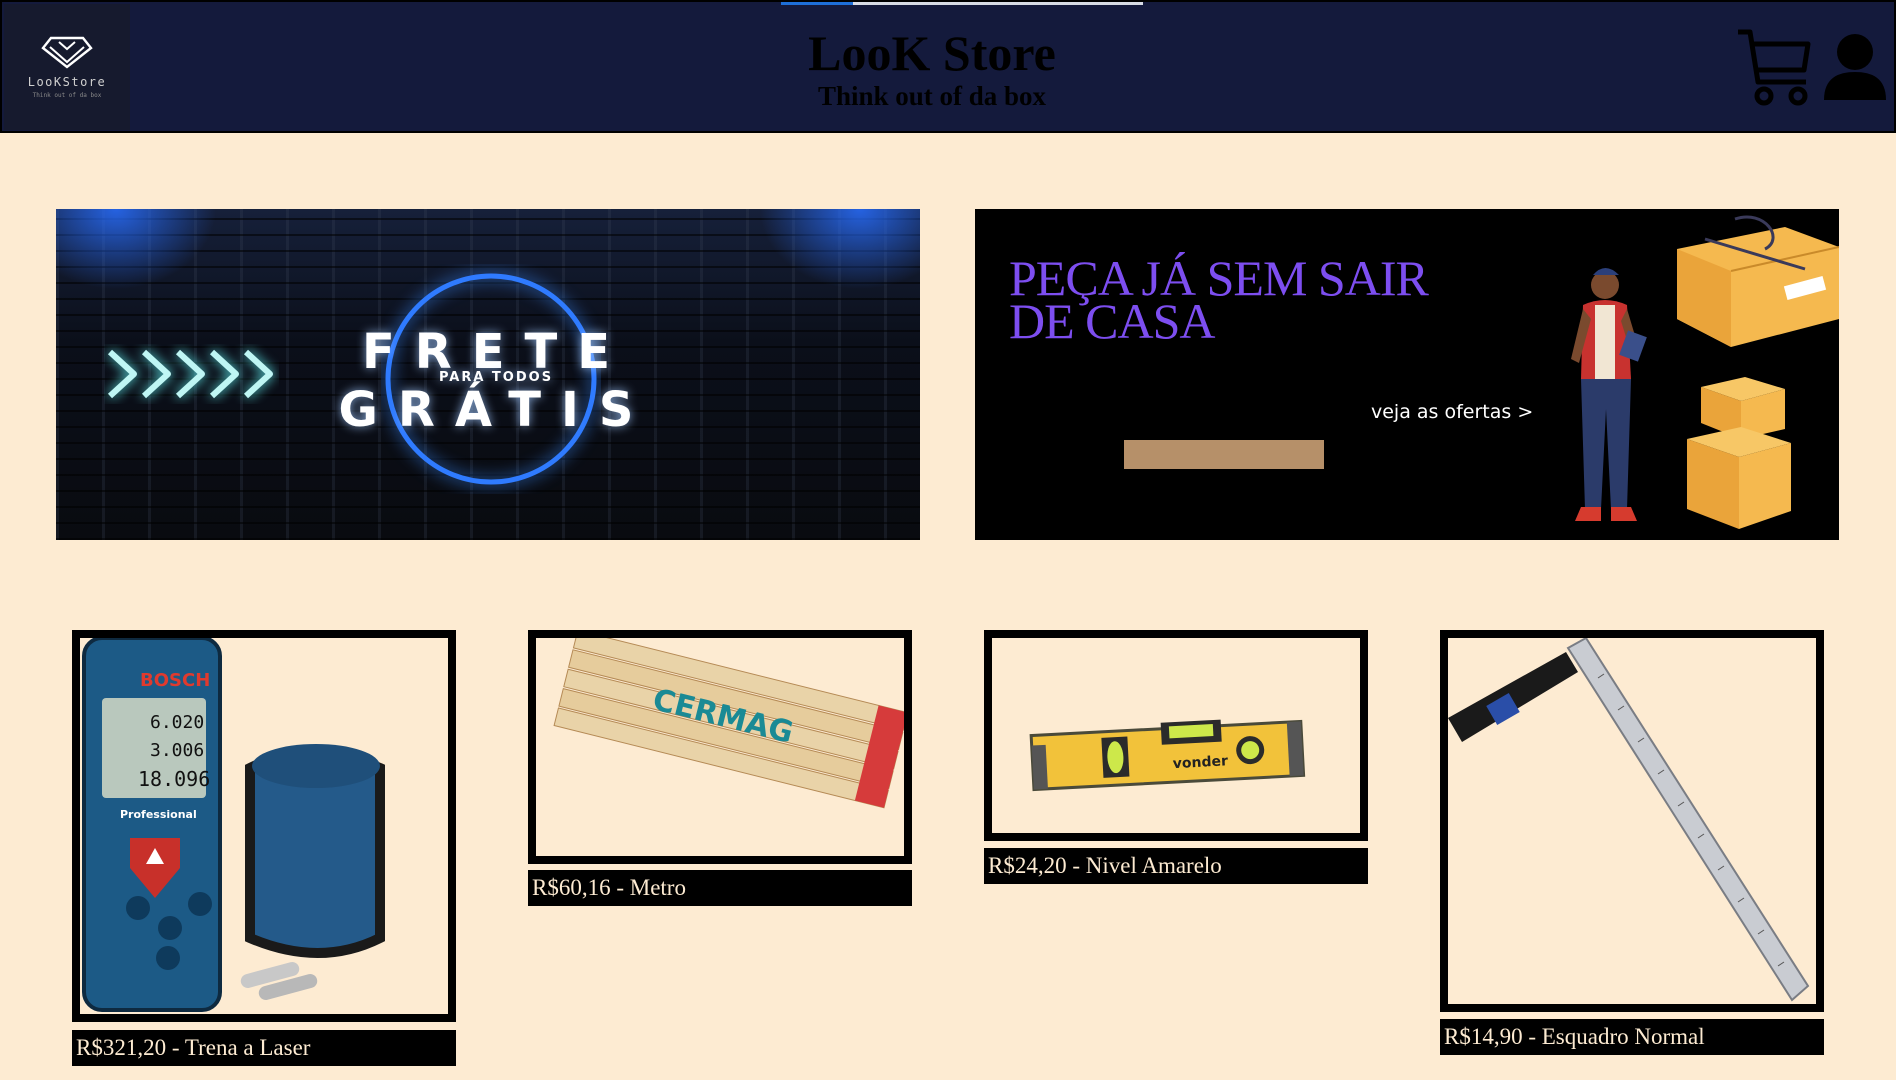 This screenshot has height=1080, width=1896. What do you see at coordinates (264, 1048) in the screenshot?
I see `product-caption: R$321,20 - Trena a Laser` at bounding box center [264, 1048].